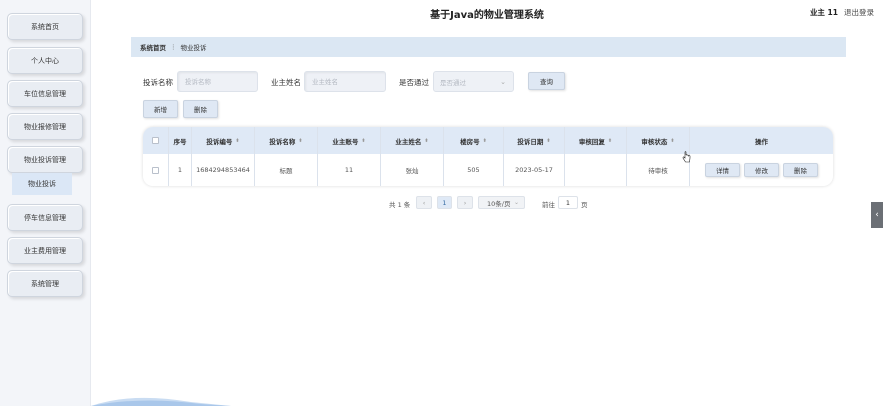 The height and width of the screenshot is (406, 883). I want to click on sidebar-item-home: 系统首页, so click(45, 26).